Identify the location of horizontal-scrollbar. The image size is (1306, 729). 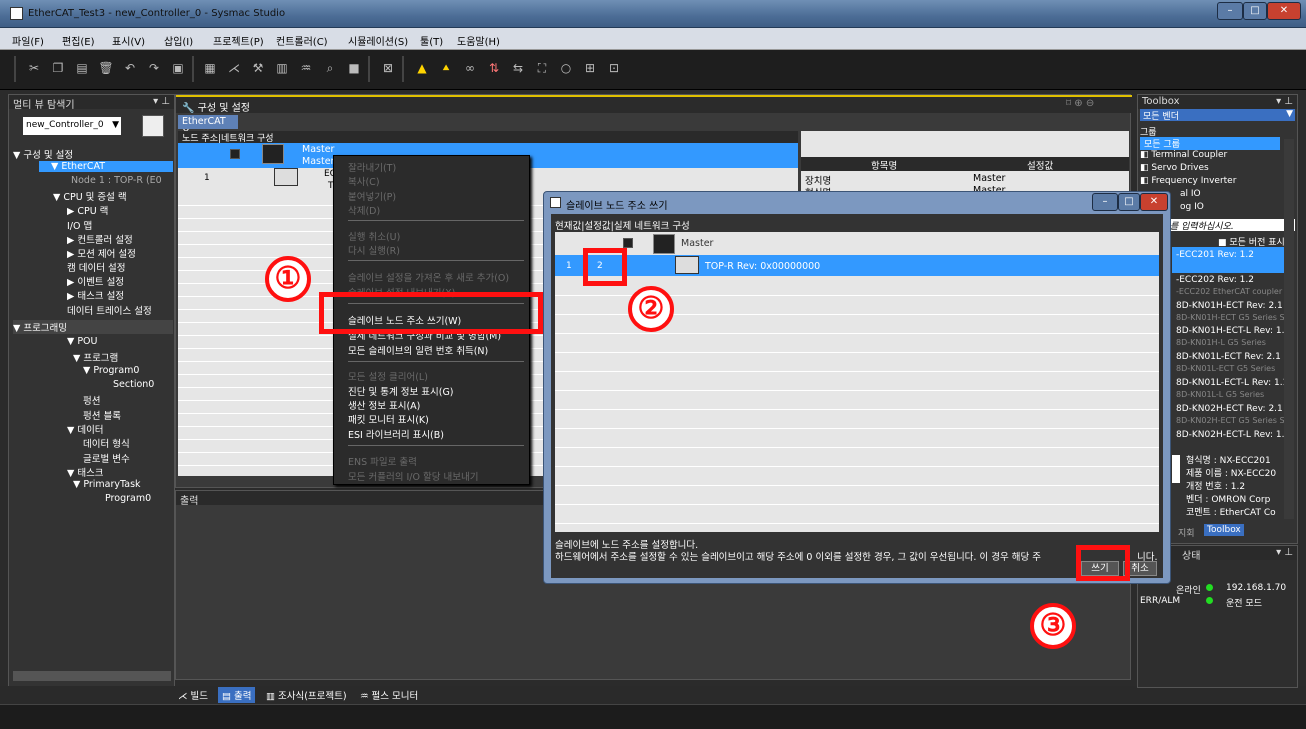
(92, 676).